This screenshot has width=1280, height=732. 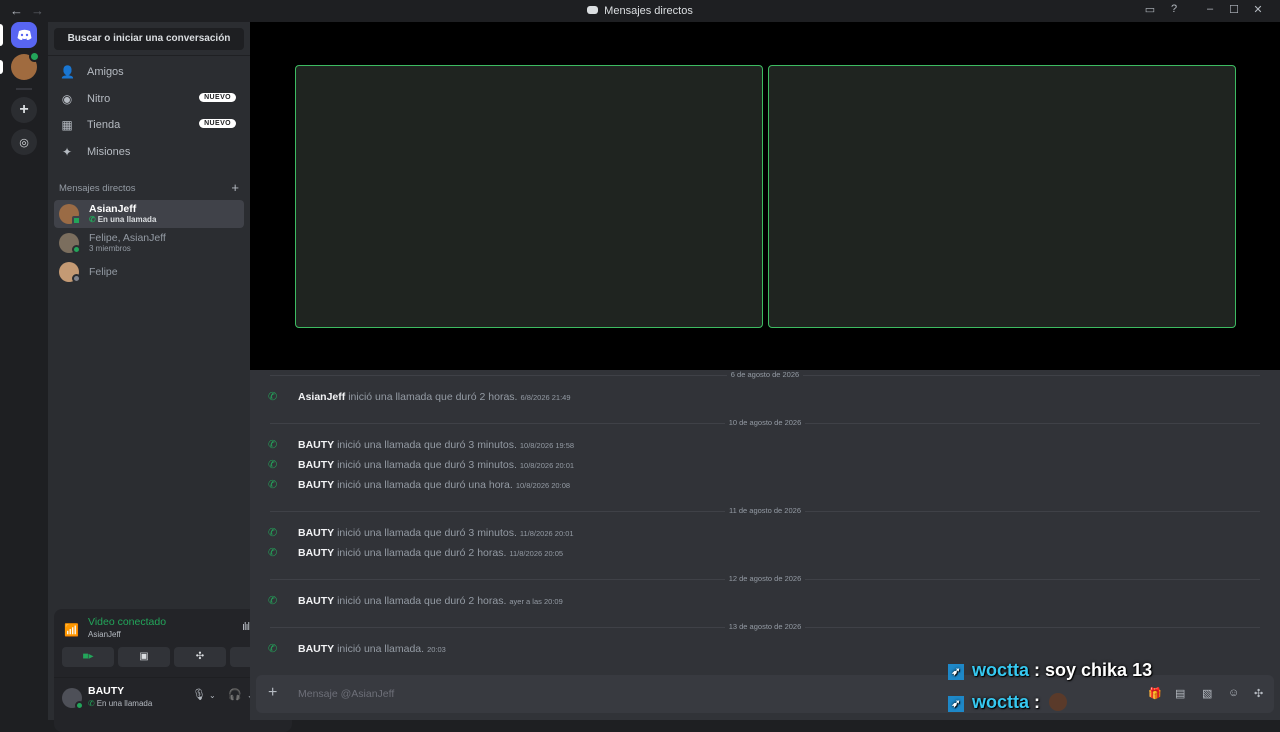 What do you see at coordinates (199, 694) in the screenshot?
I see `microphone-icon: 🎙` at bounding box center [199, 694].